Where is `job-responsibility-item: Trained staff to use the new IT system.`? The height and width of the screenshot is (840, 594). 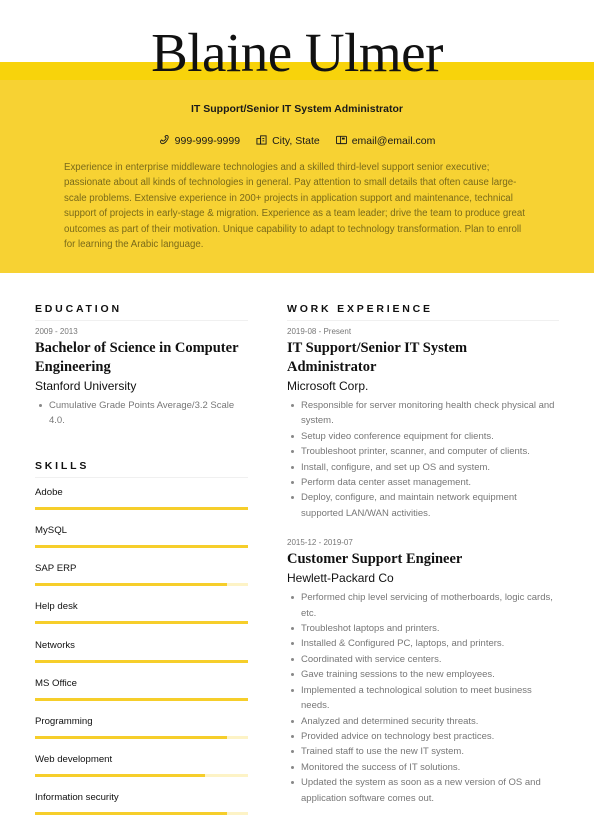 job-responsibility-item: Trained staff to use the new IT system. is located at coordinates (423, 751).